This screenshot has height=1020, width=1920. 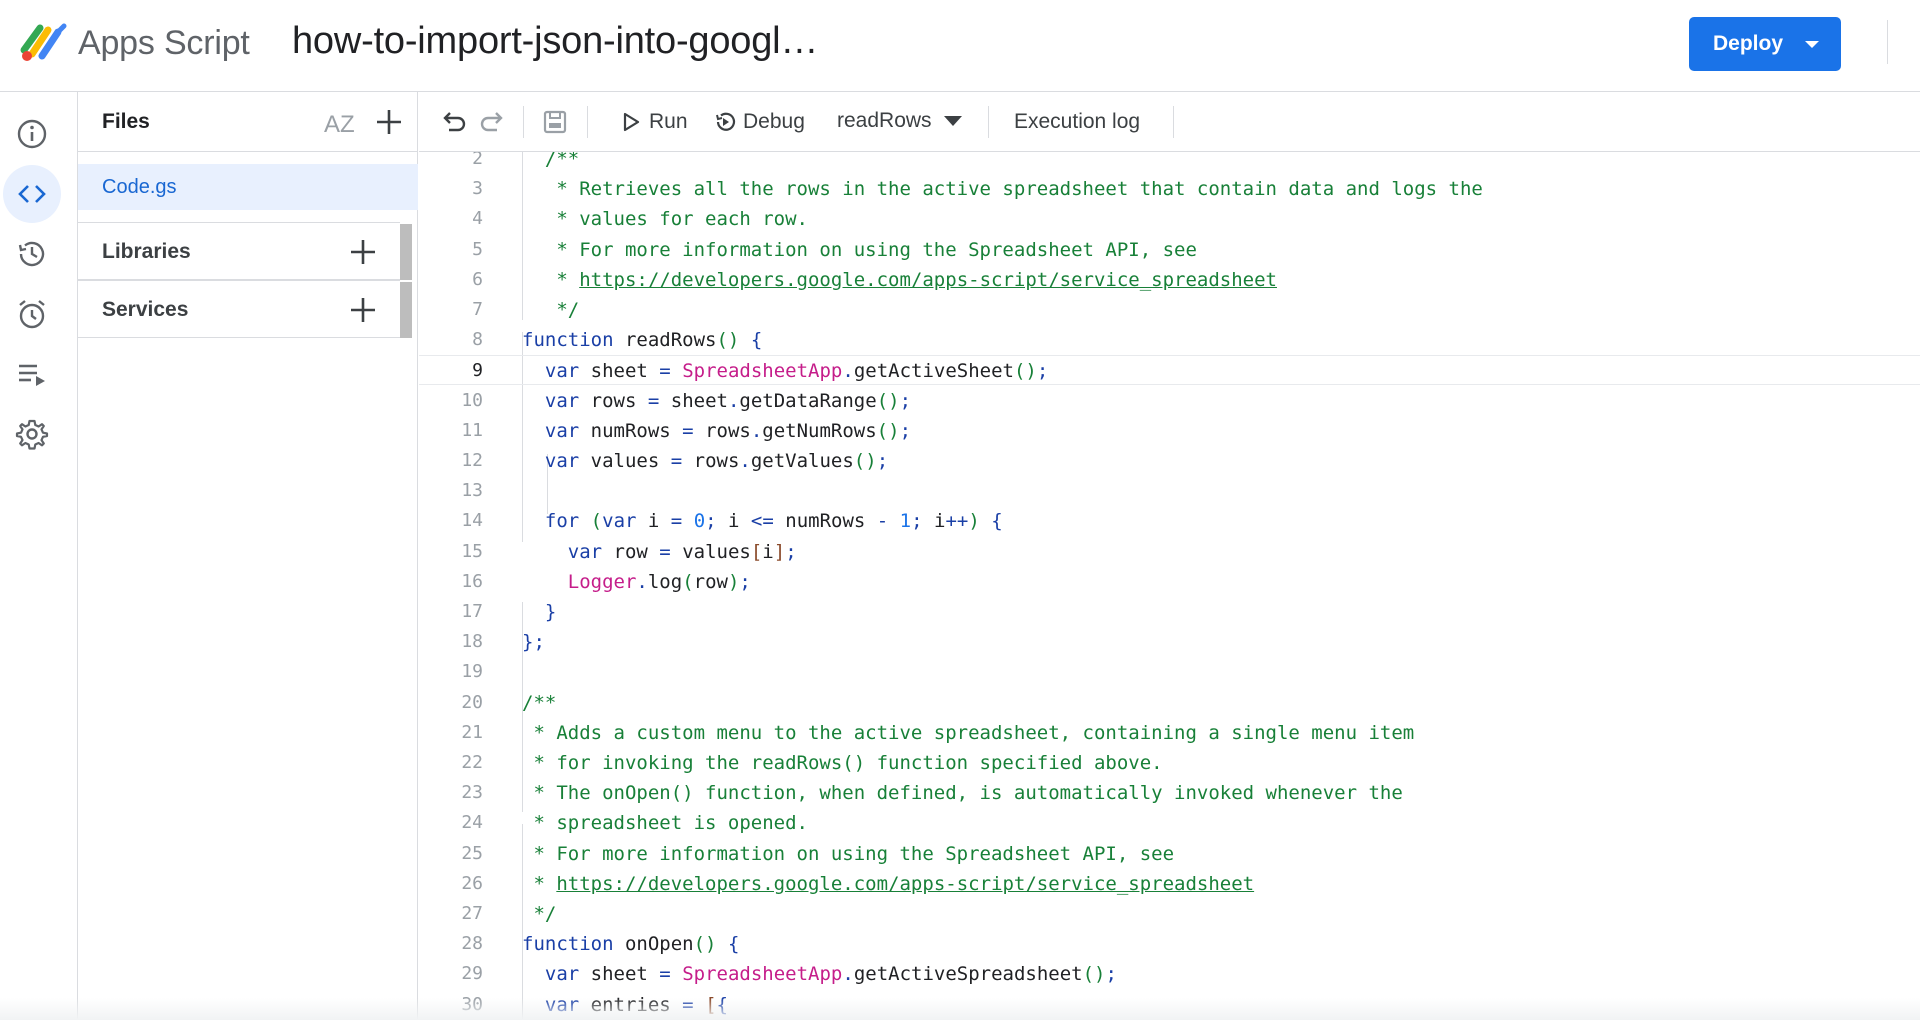 What do you see at coordinates (32, 254) in the screenshot?
I see `rail-item-history` at bounding box center [32, 254].